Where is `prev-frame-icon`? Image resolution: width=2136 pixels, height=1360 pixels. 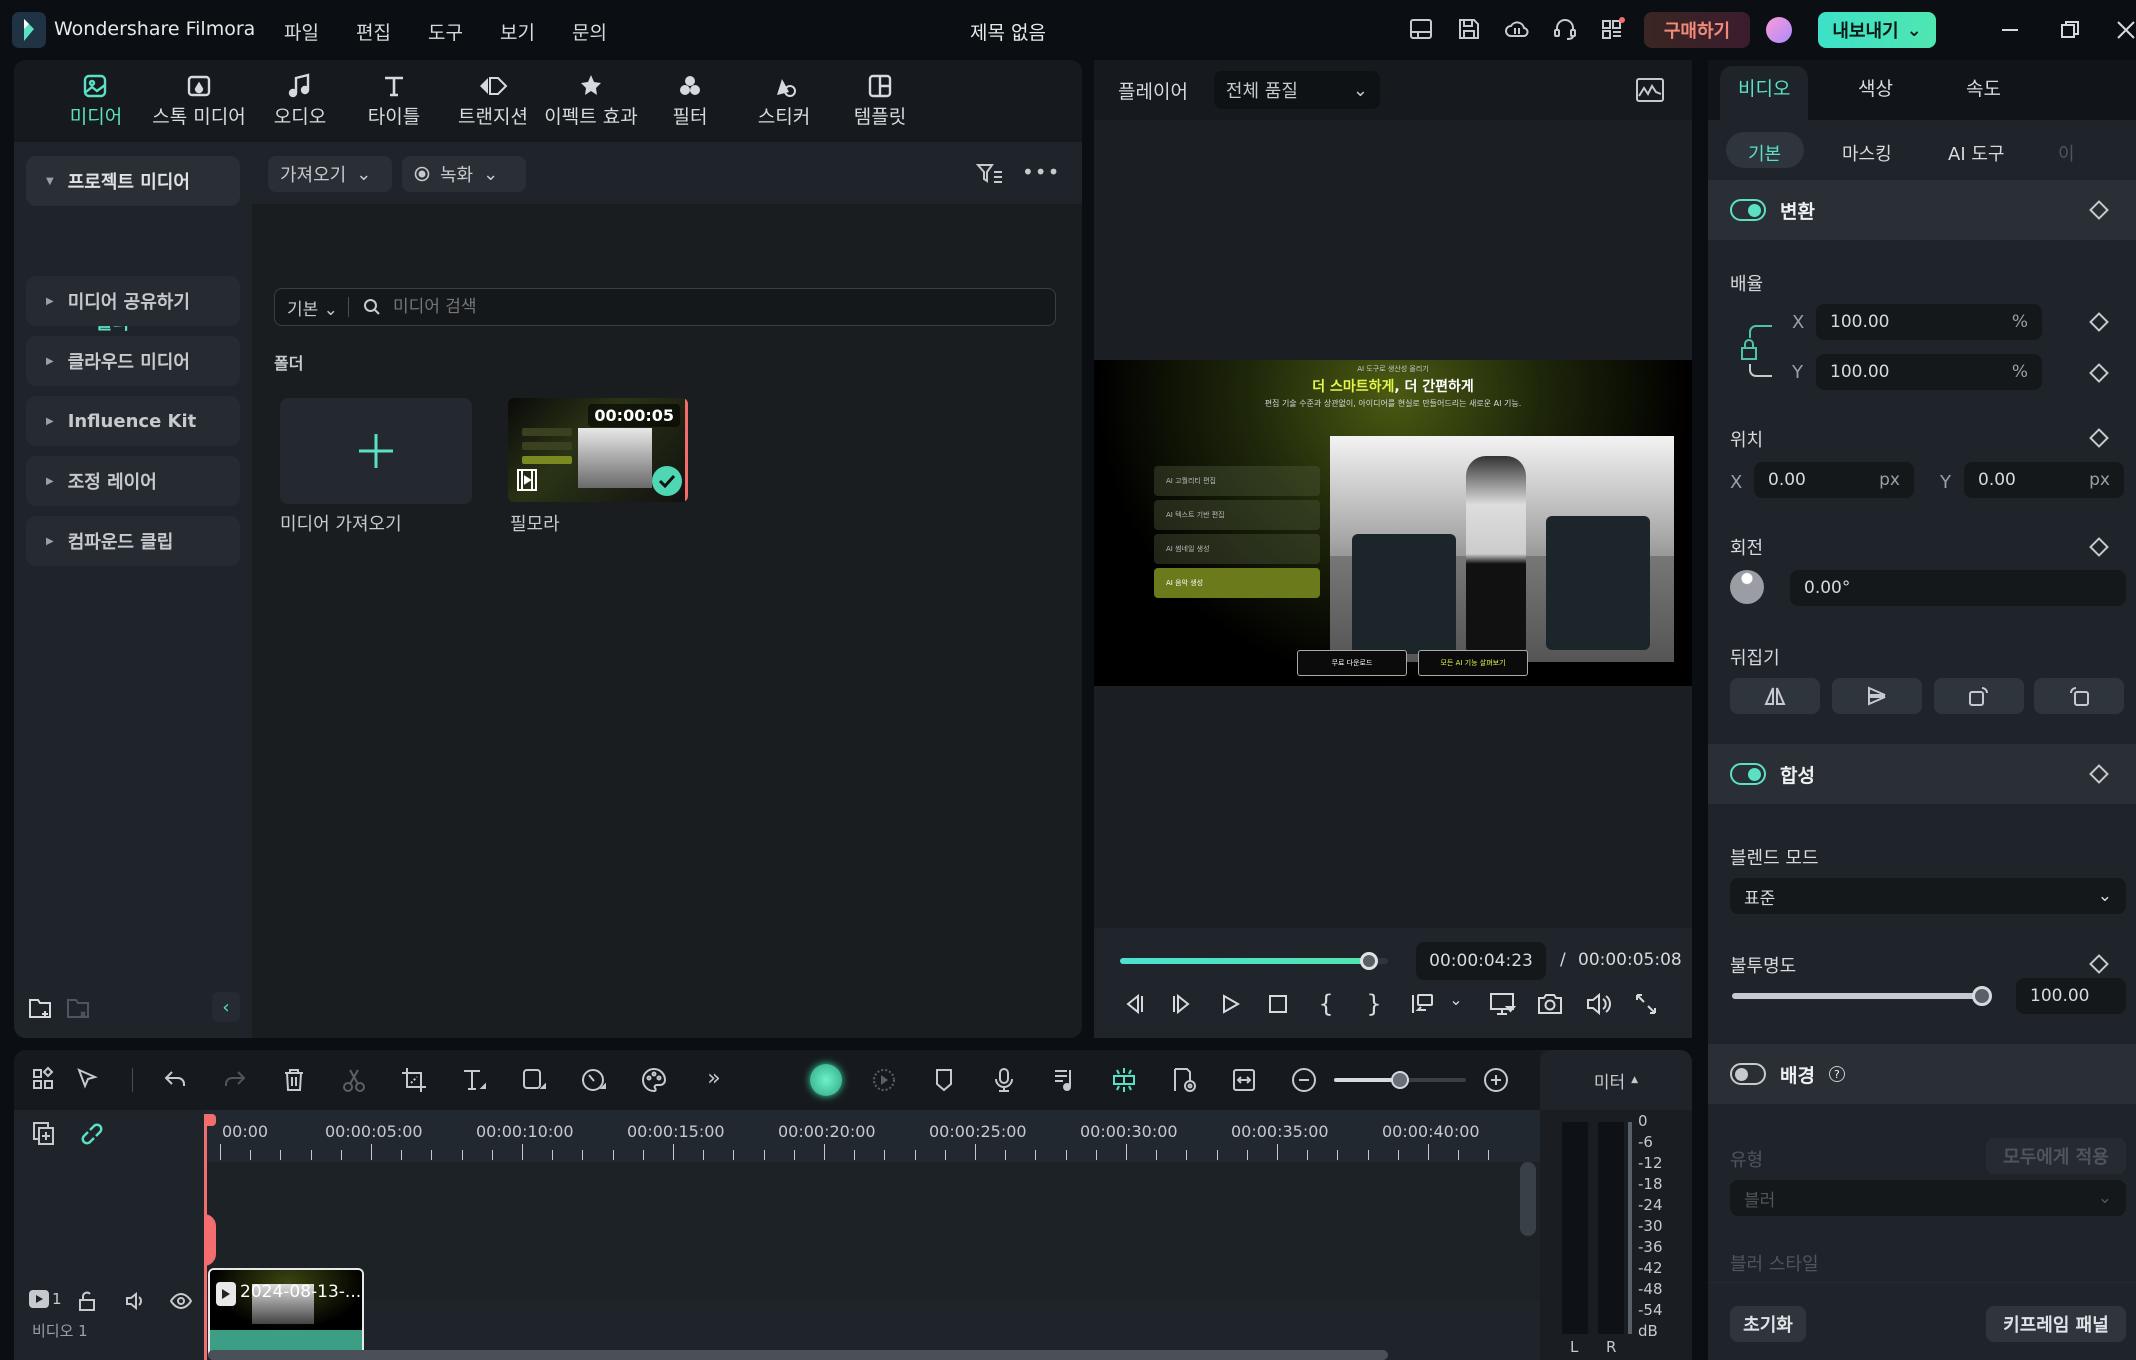 prev-frame-icon is located at coordinates (1134, 1004).